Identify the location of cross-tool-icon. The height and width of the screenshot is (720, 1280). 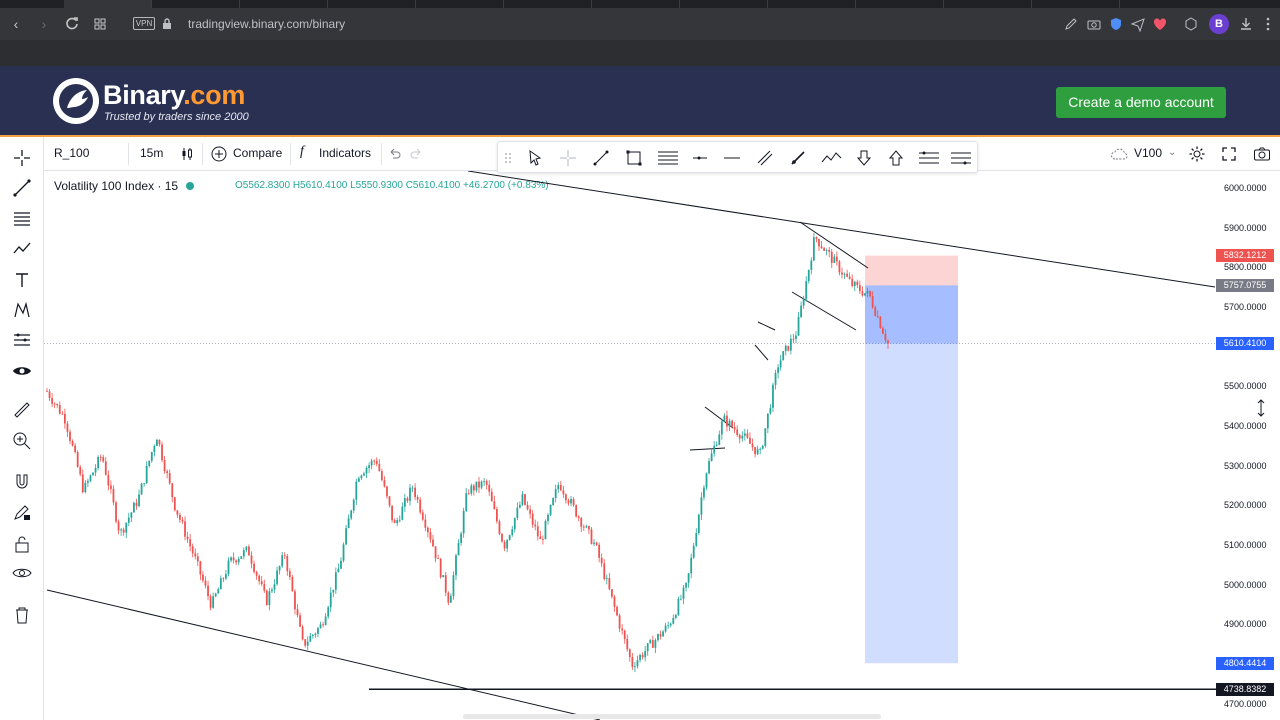
(568, 158).